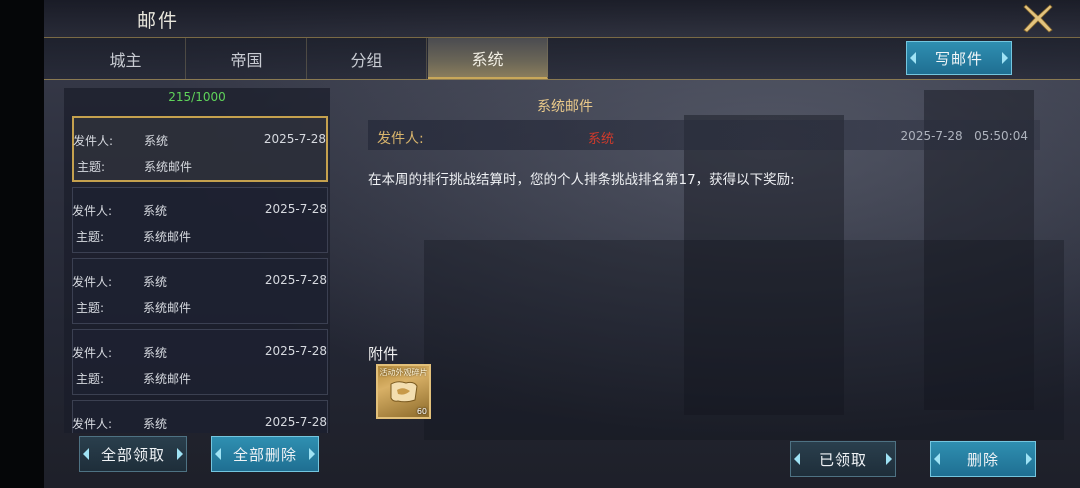 Image resolution: width=1080 pixels, height=488 pixels. I want to click on compose-mail-button: 写邮件, so click(959, 58).